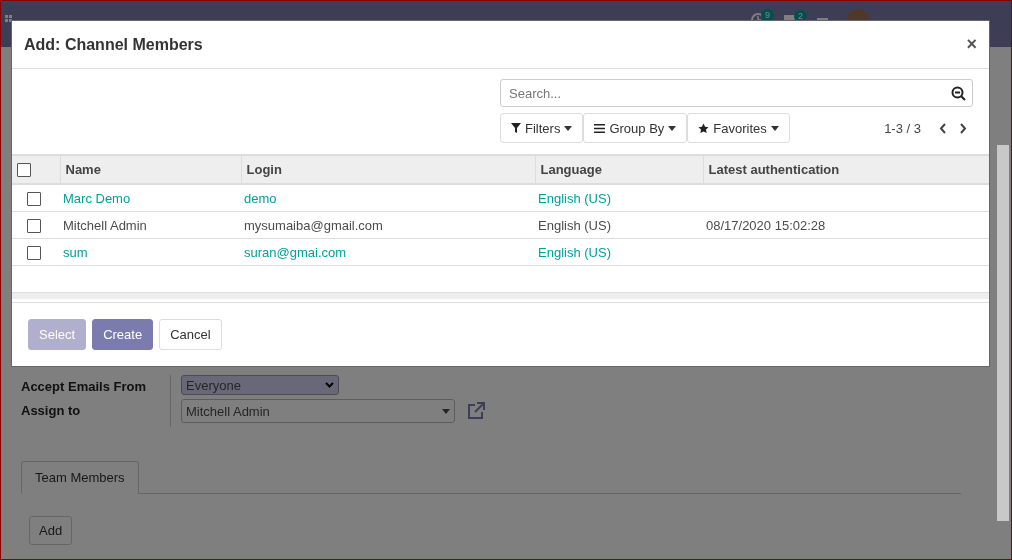 This screenshot has height=560, width=1012. What do you see at coordinates (542, 128) in the screenshot?
I see `filter-dropdown: Filters` at bounding box center [542, 128].